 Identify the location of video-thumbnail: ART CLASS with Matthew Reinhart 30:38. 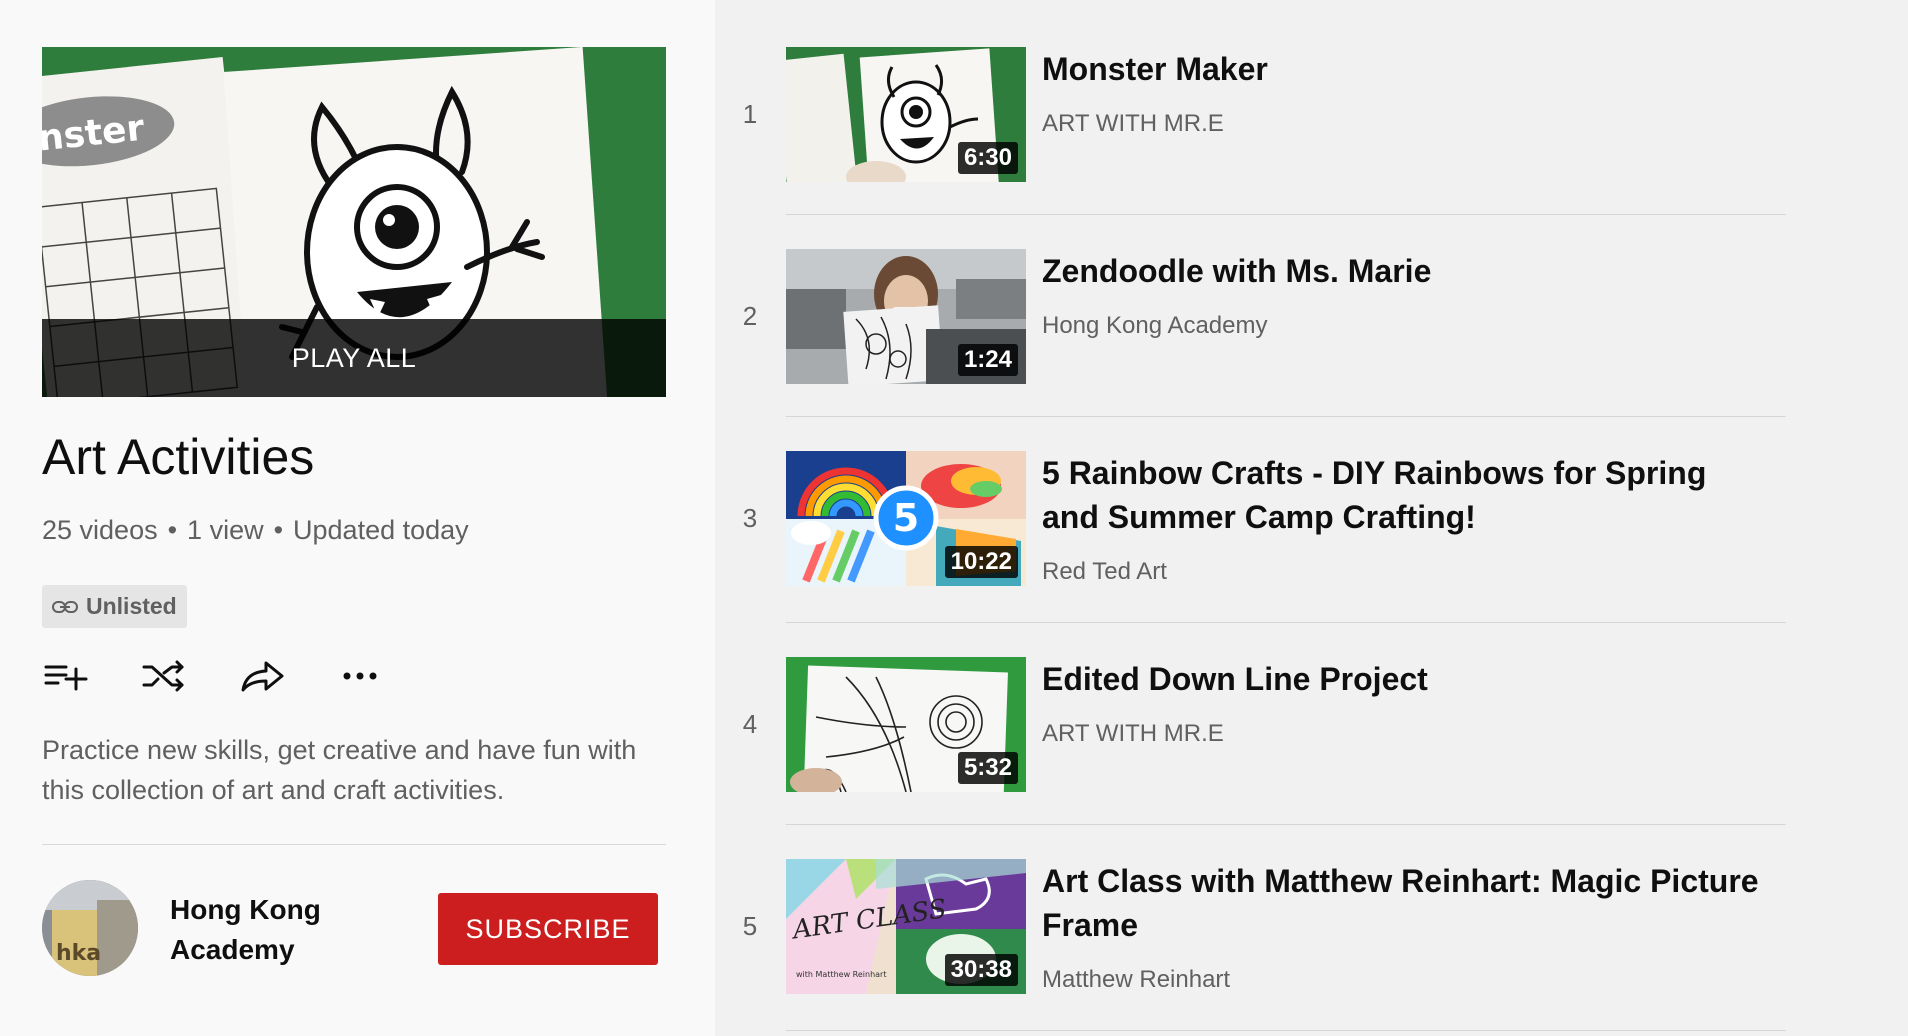
(906, 926).